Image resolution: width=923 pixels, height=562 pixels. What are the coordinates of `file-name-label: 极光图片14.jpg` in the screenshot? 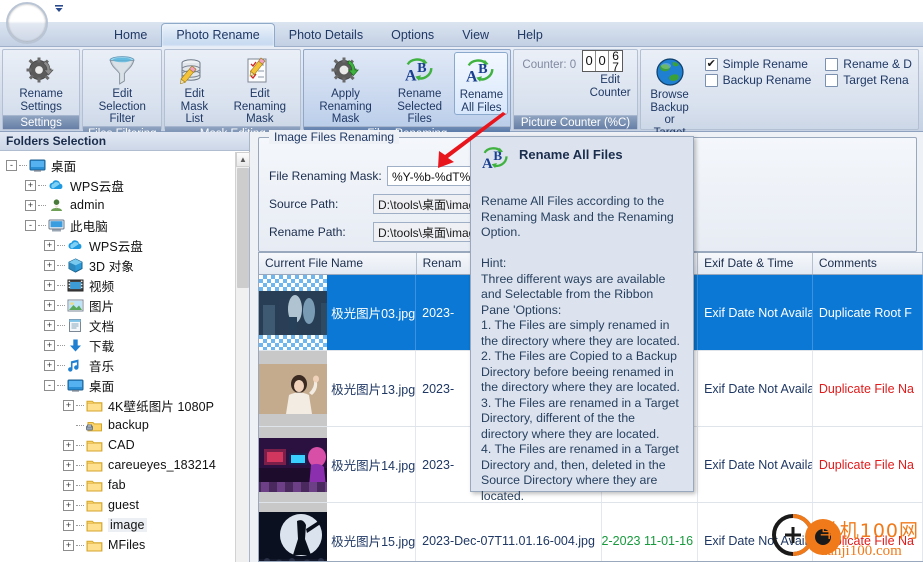 It's located at (373, 466).